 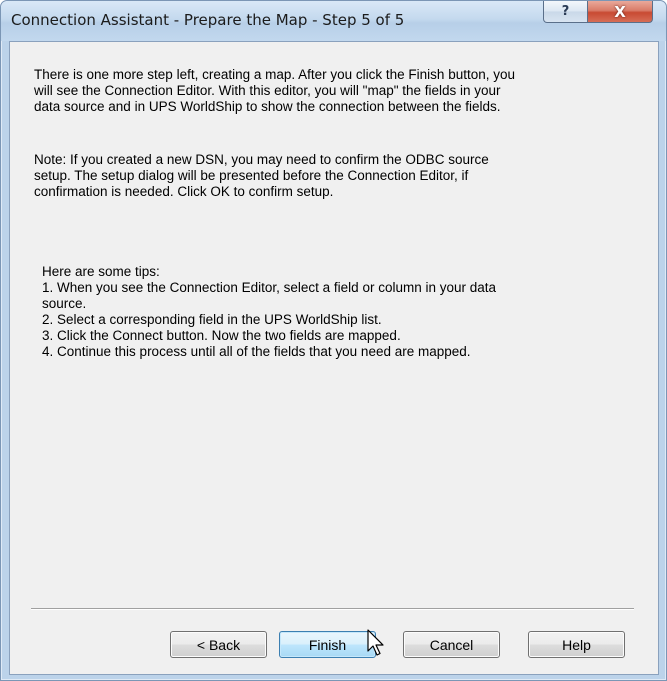 I want to click on help-button: Help, so click(x=576, y=644).